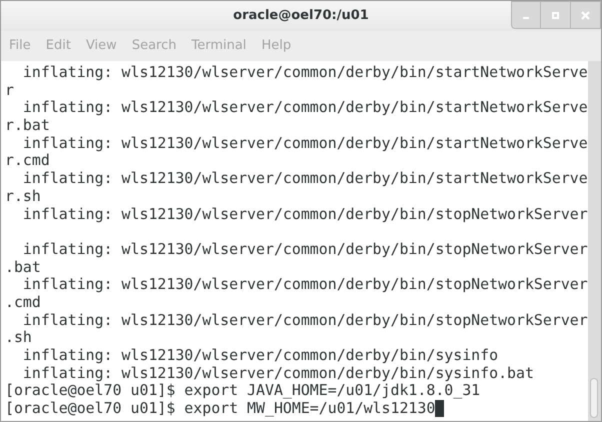 Image resolution: width=602 pixels, height=422 pixels. I want to click on menu-item: Help, so click(276, 46).